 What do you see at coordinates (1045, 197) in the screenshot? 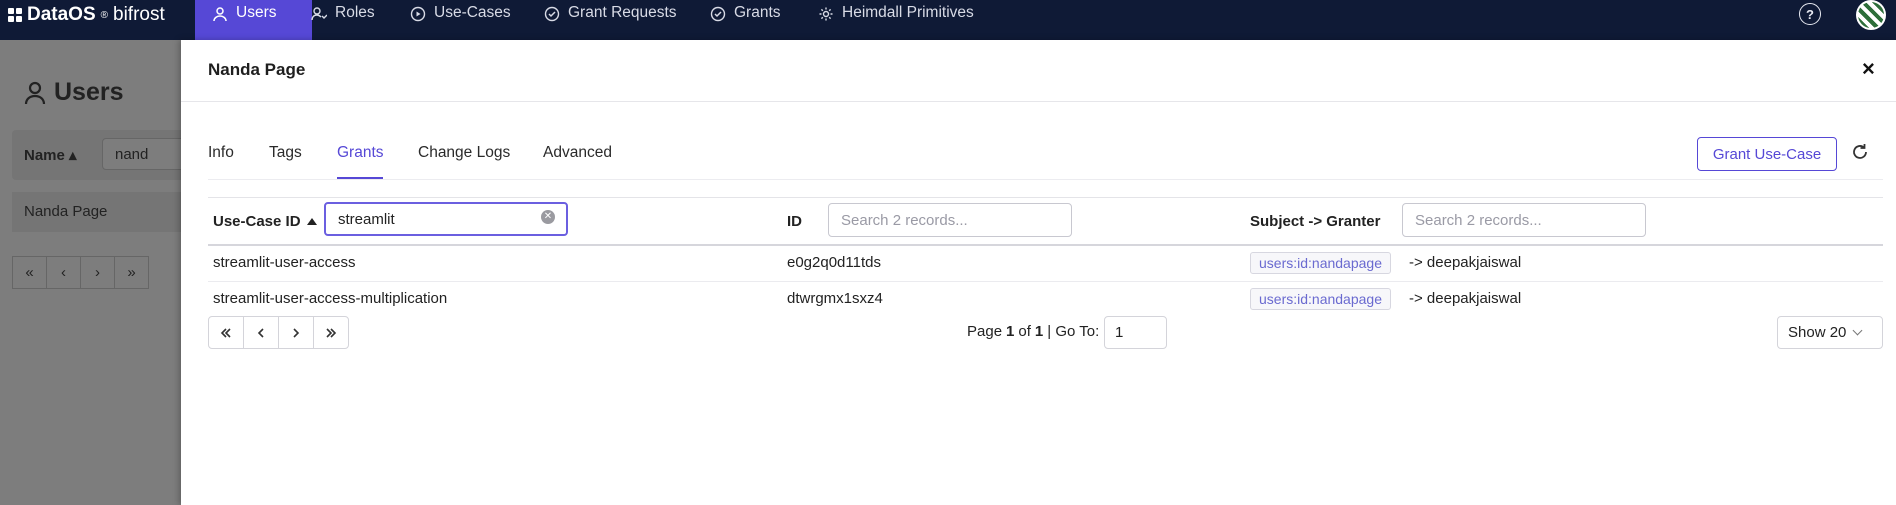
I see `table-top-border` at bounding box center [1045, 197].